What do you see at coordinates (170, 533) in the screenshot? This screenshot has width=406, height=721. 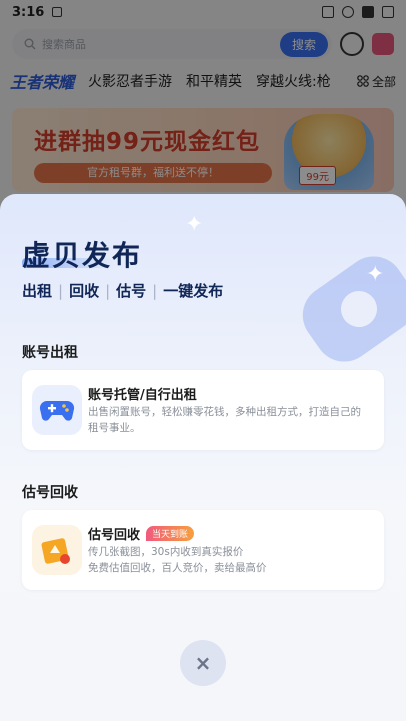 I see `same-day-badge: 当天到账` at bounding box center [170, 533].